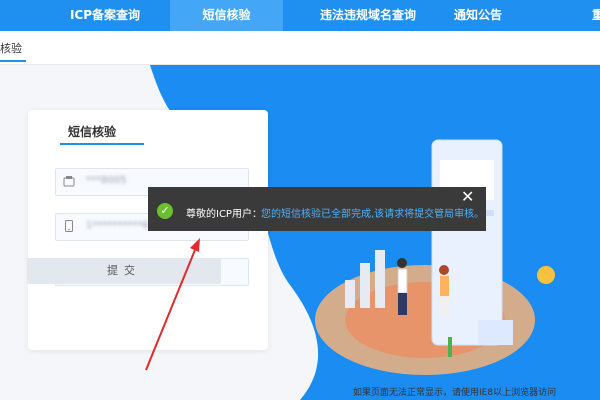 This screenshot has height=400, width=600. What do you see at coordinates (373, 214) in the screenshot?
I see `toast-message: 您的短信核验已全部完成,该请求将提交管局审核。` at bounding box center [373, 214].